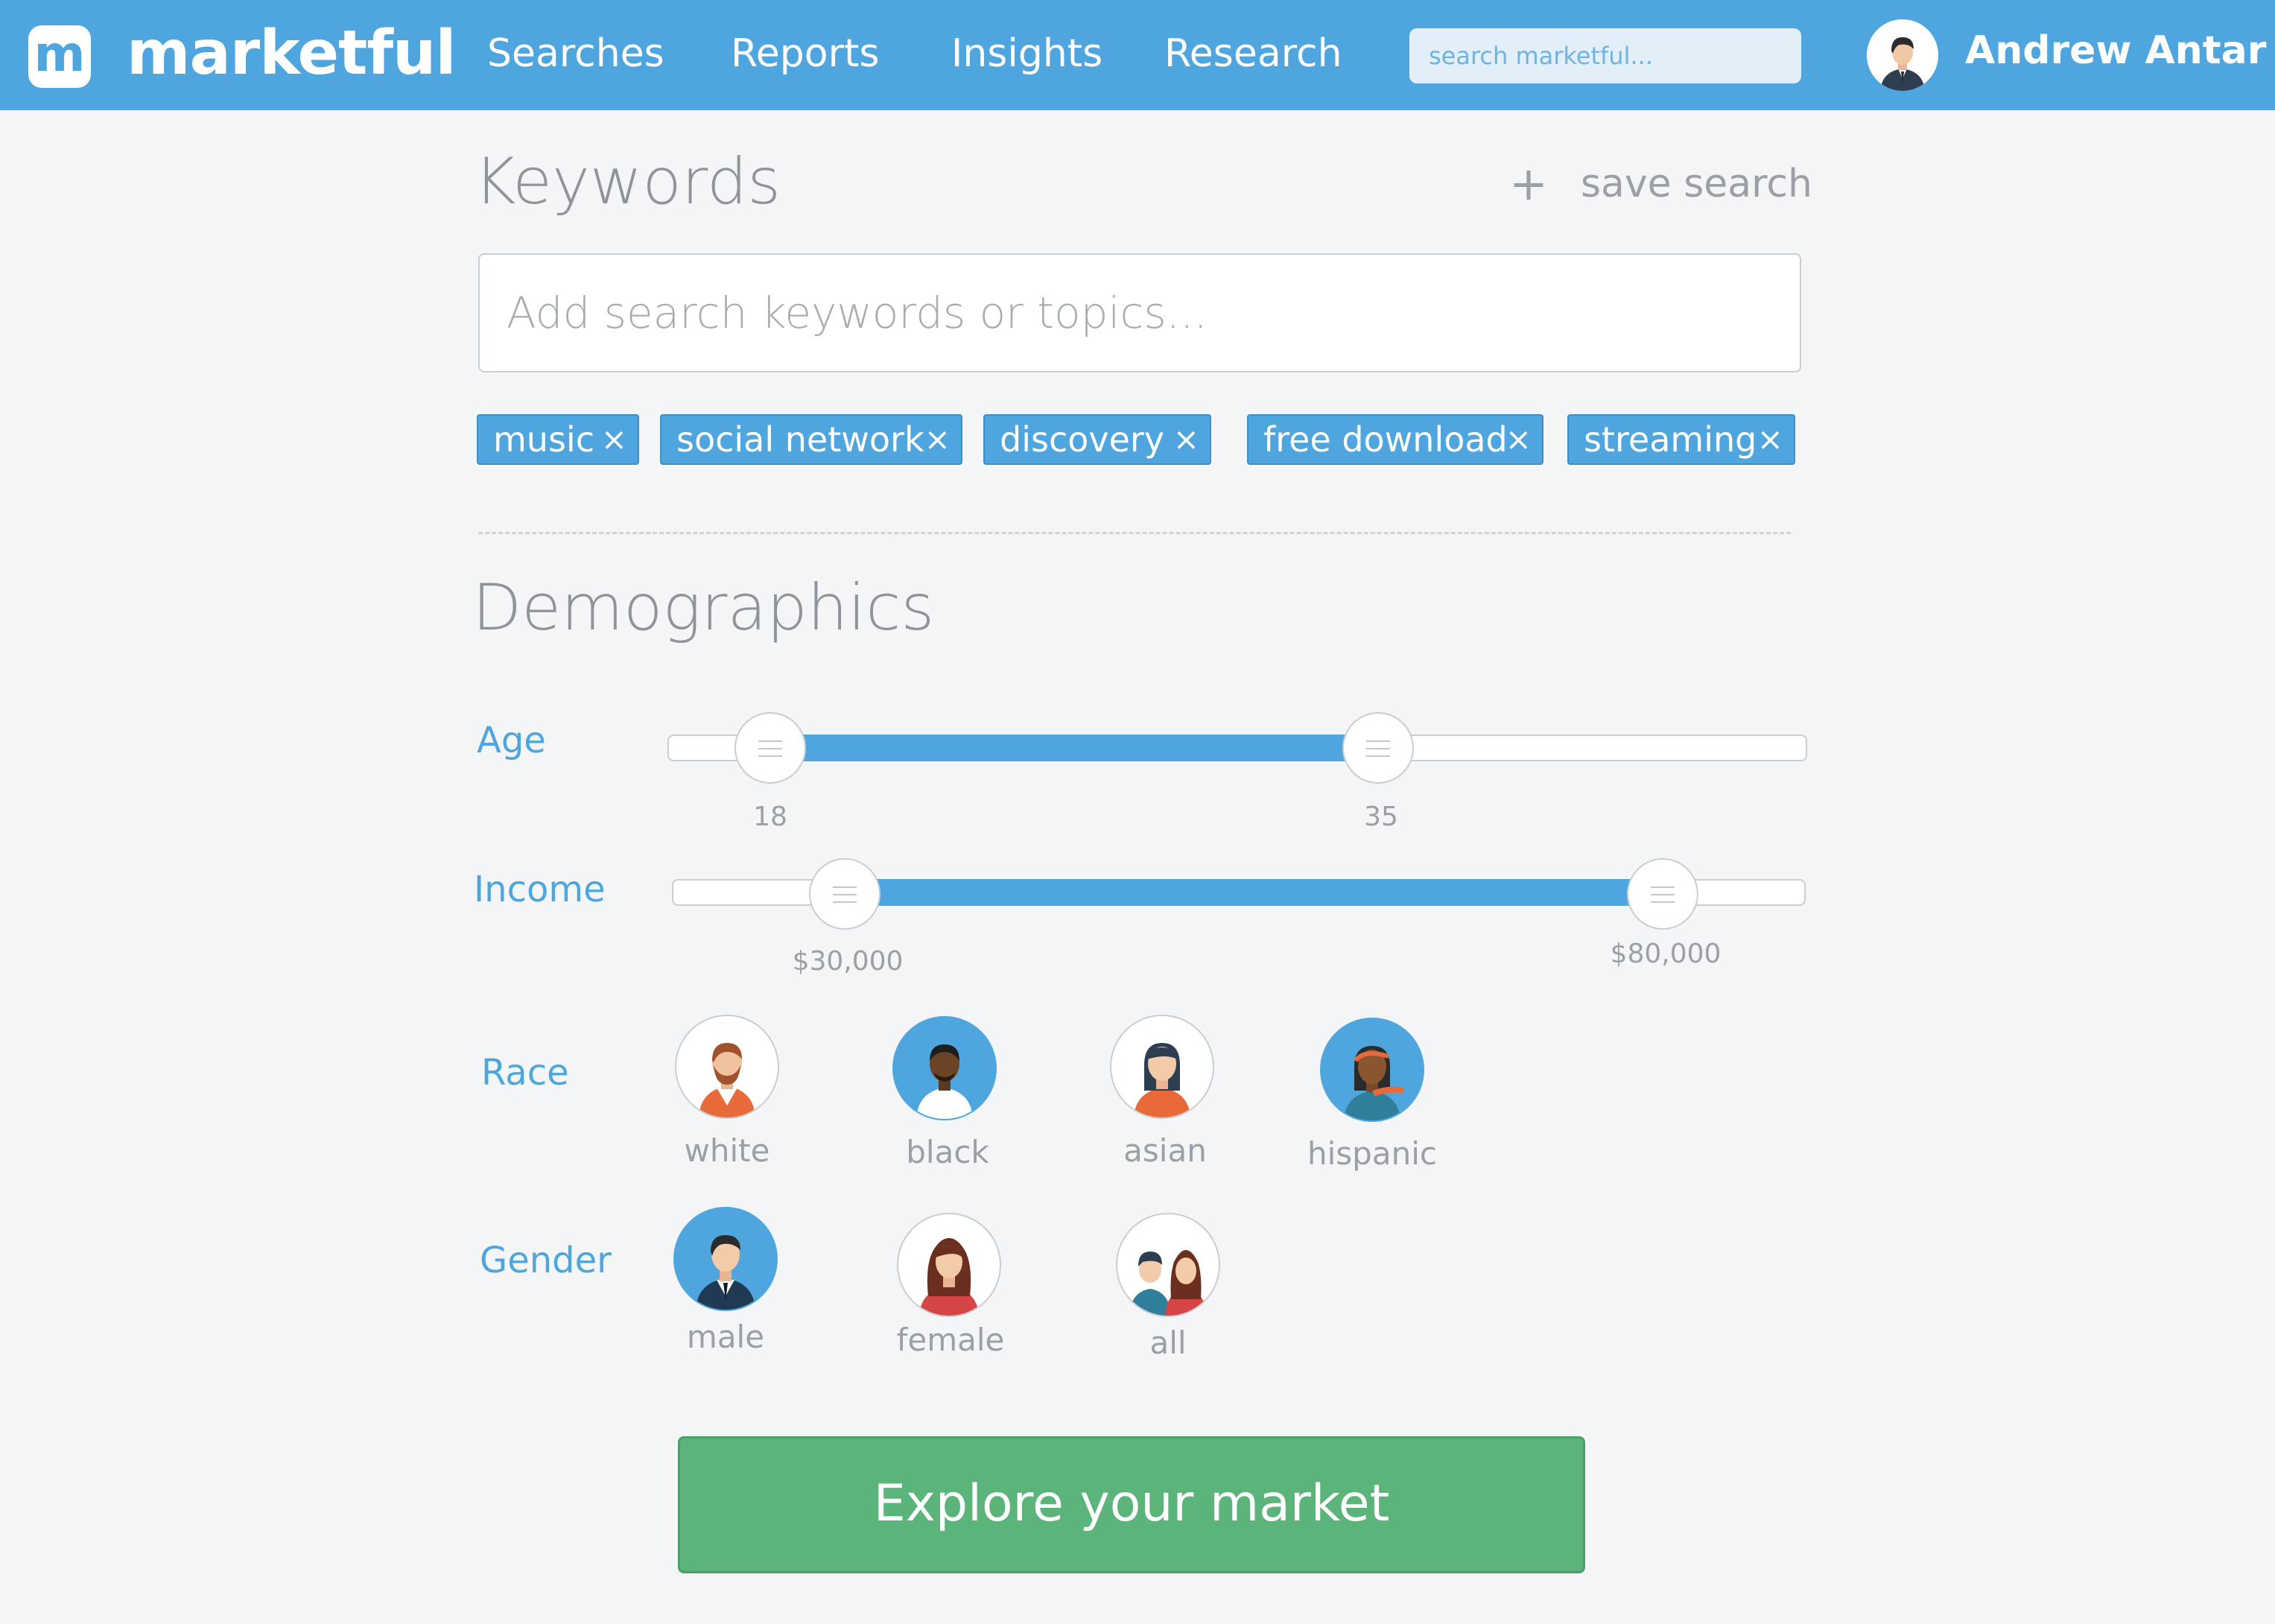 This screenshot has height=1624, width=2275. Describe the element at coordinates (848, 962) in the screenshot. I see `income-min-value: $30,000` at that location.